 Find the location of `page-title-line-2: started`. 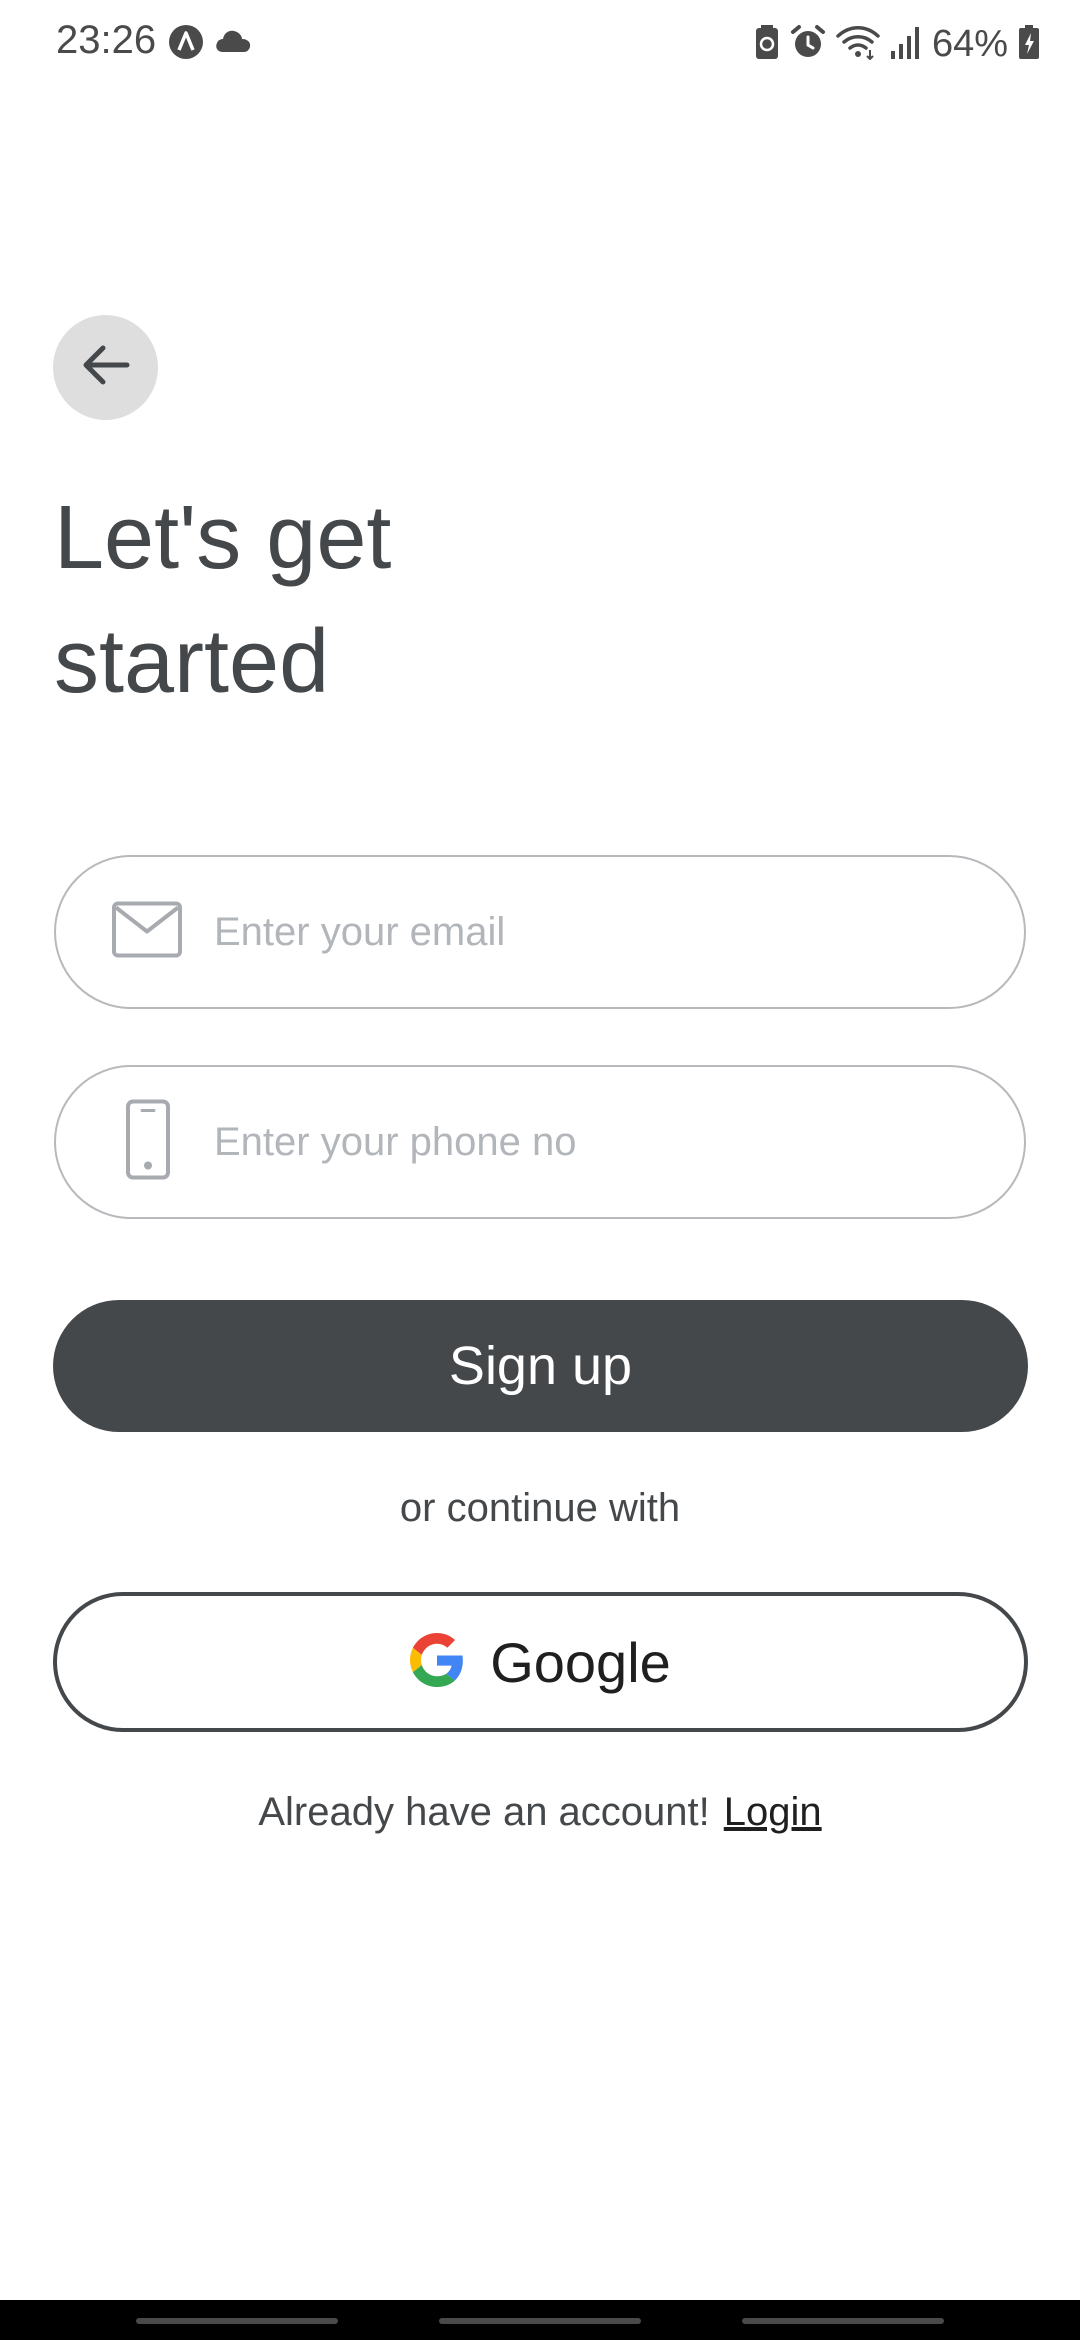

page-title-line-2: started is located at coordinates (192, 662).